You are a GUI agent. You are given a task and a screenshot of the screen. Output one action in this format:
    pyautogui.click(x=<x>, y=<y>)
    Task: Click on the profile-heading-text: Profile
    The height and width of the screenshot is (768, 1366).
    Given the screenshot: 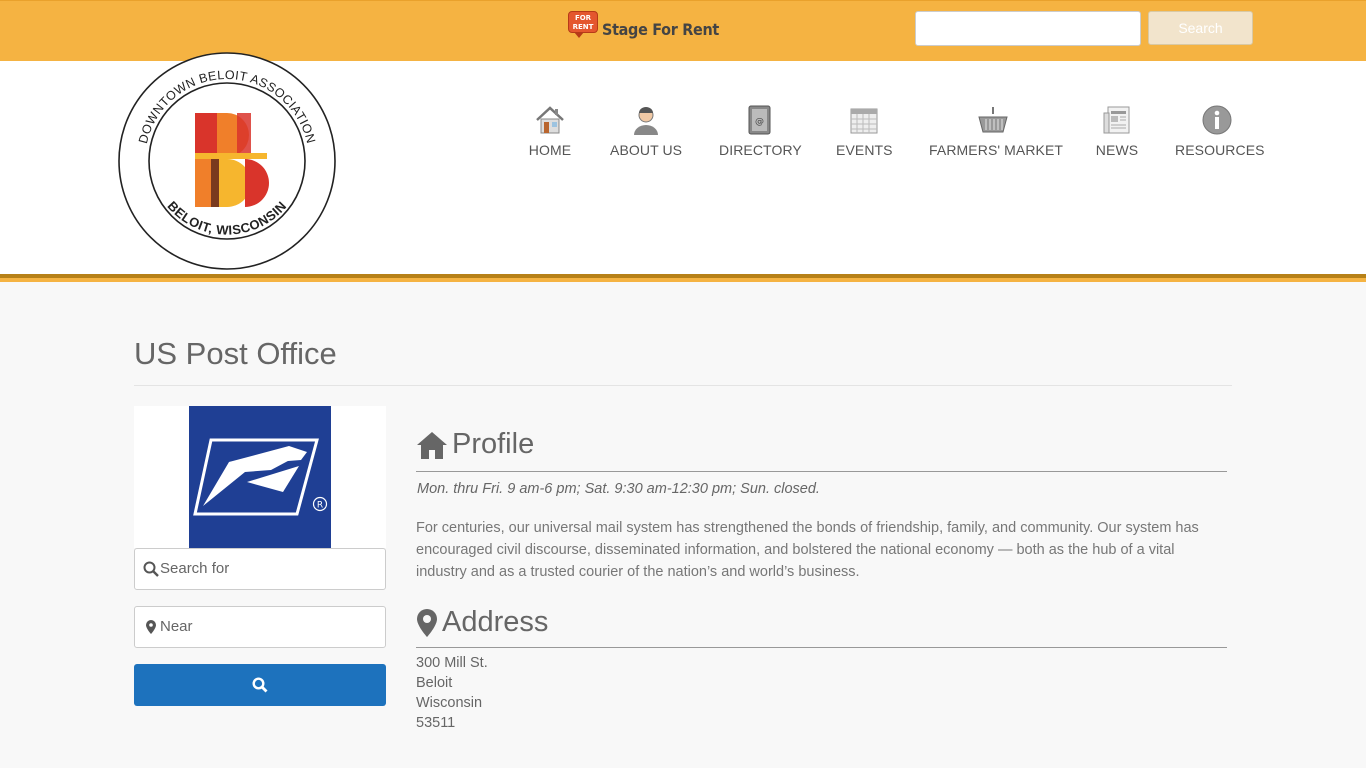 What is the action you would take?
    pyautogui.click(x=493, y=444)
    